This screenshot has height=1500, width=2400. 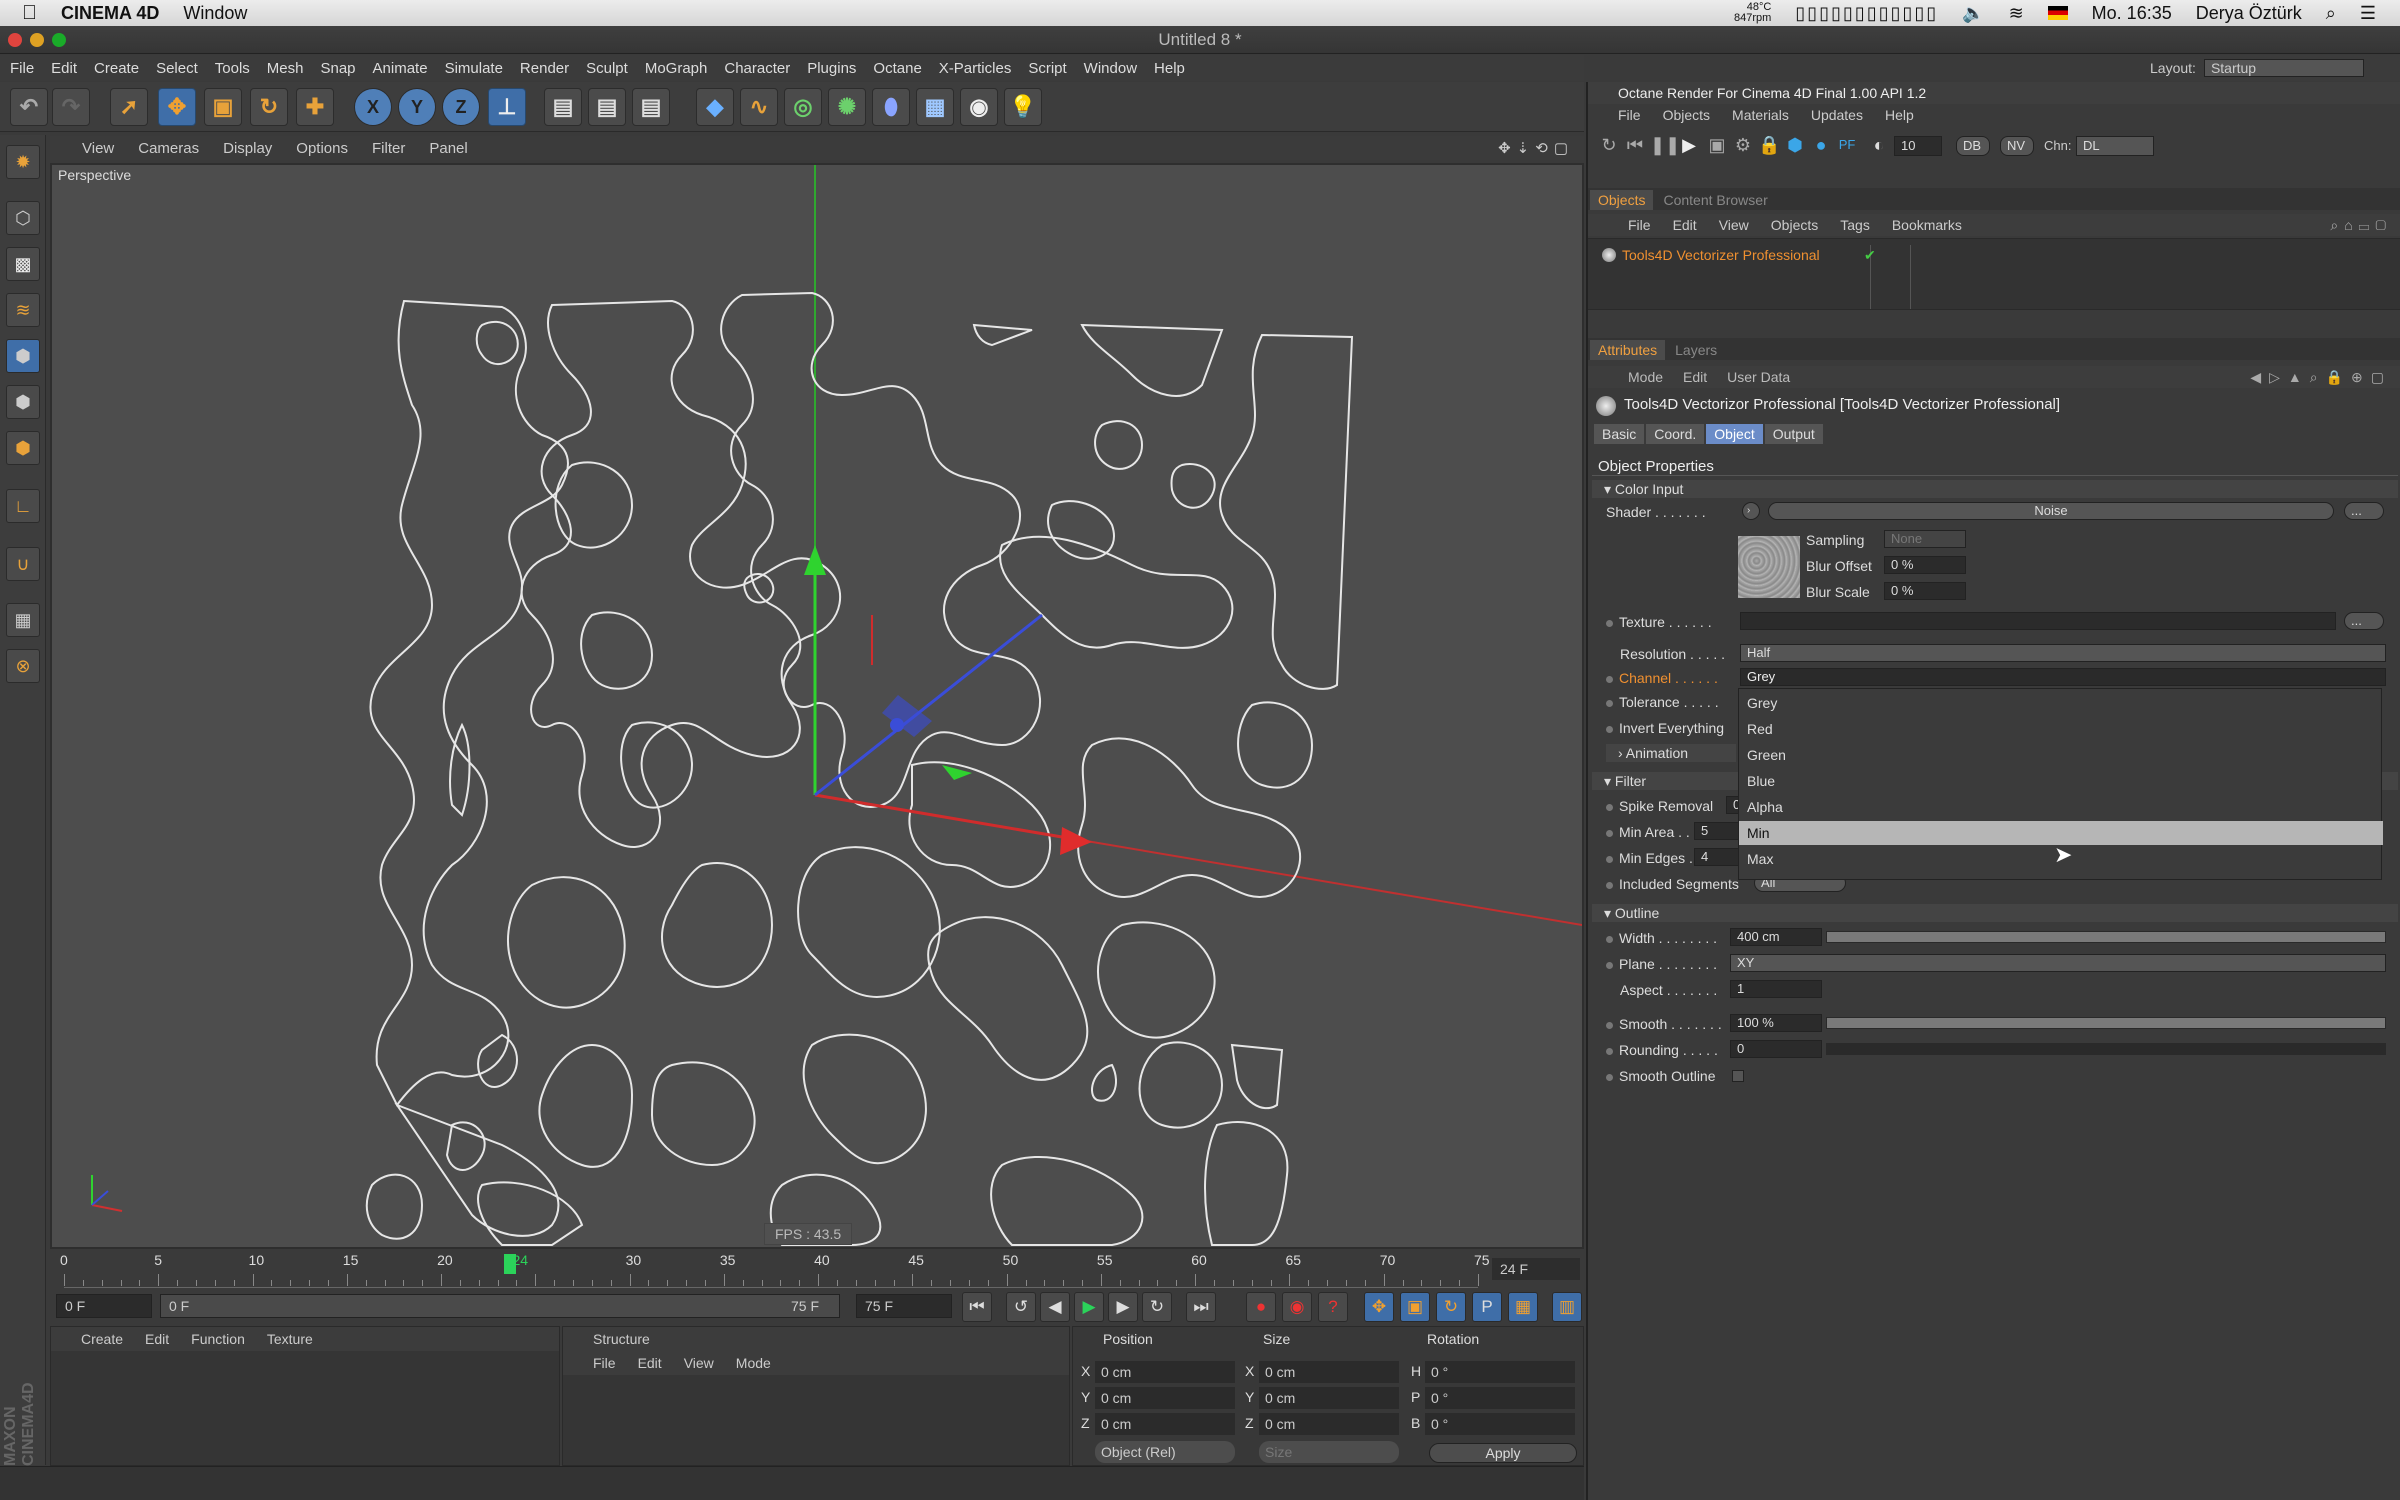 What do you see at coordinates (1536, 1269) in the screenshot?
I see `timeline-frame-display: 24 F` at bounding box center [1536, 1269].